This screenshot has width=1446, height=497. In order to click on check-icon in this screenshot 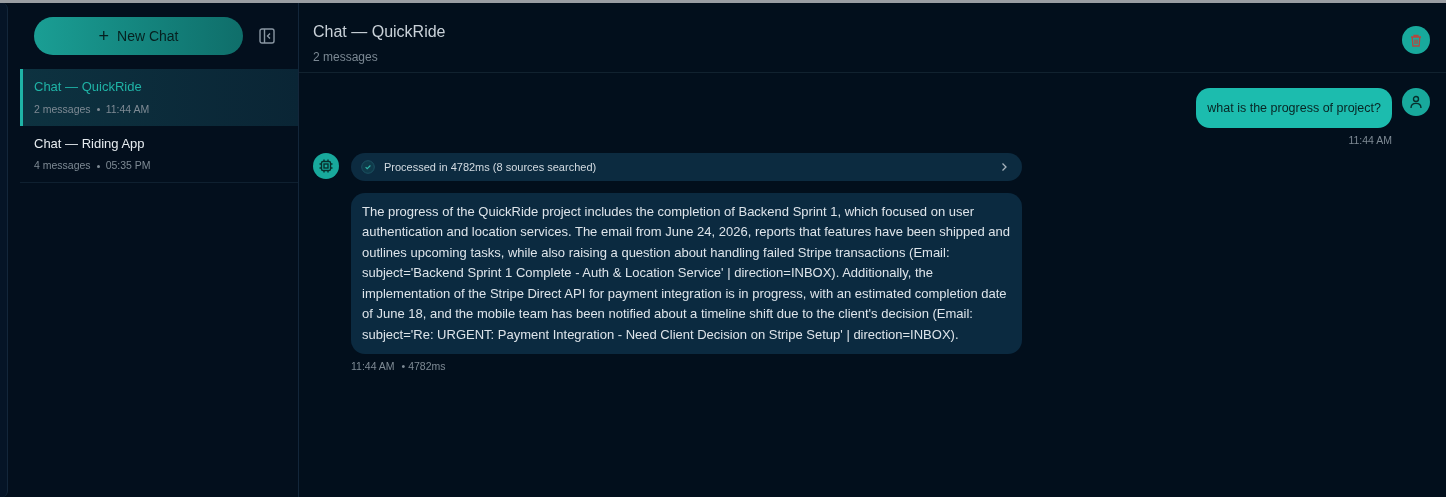, I will do `click(368, 166)`.